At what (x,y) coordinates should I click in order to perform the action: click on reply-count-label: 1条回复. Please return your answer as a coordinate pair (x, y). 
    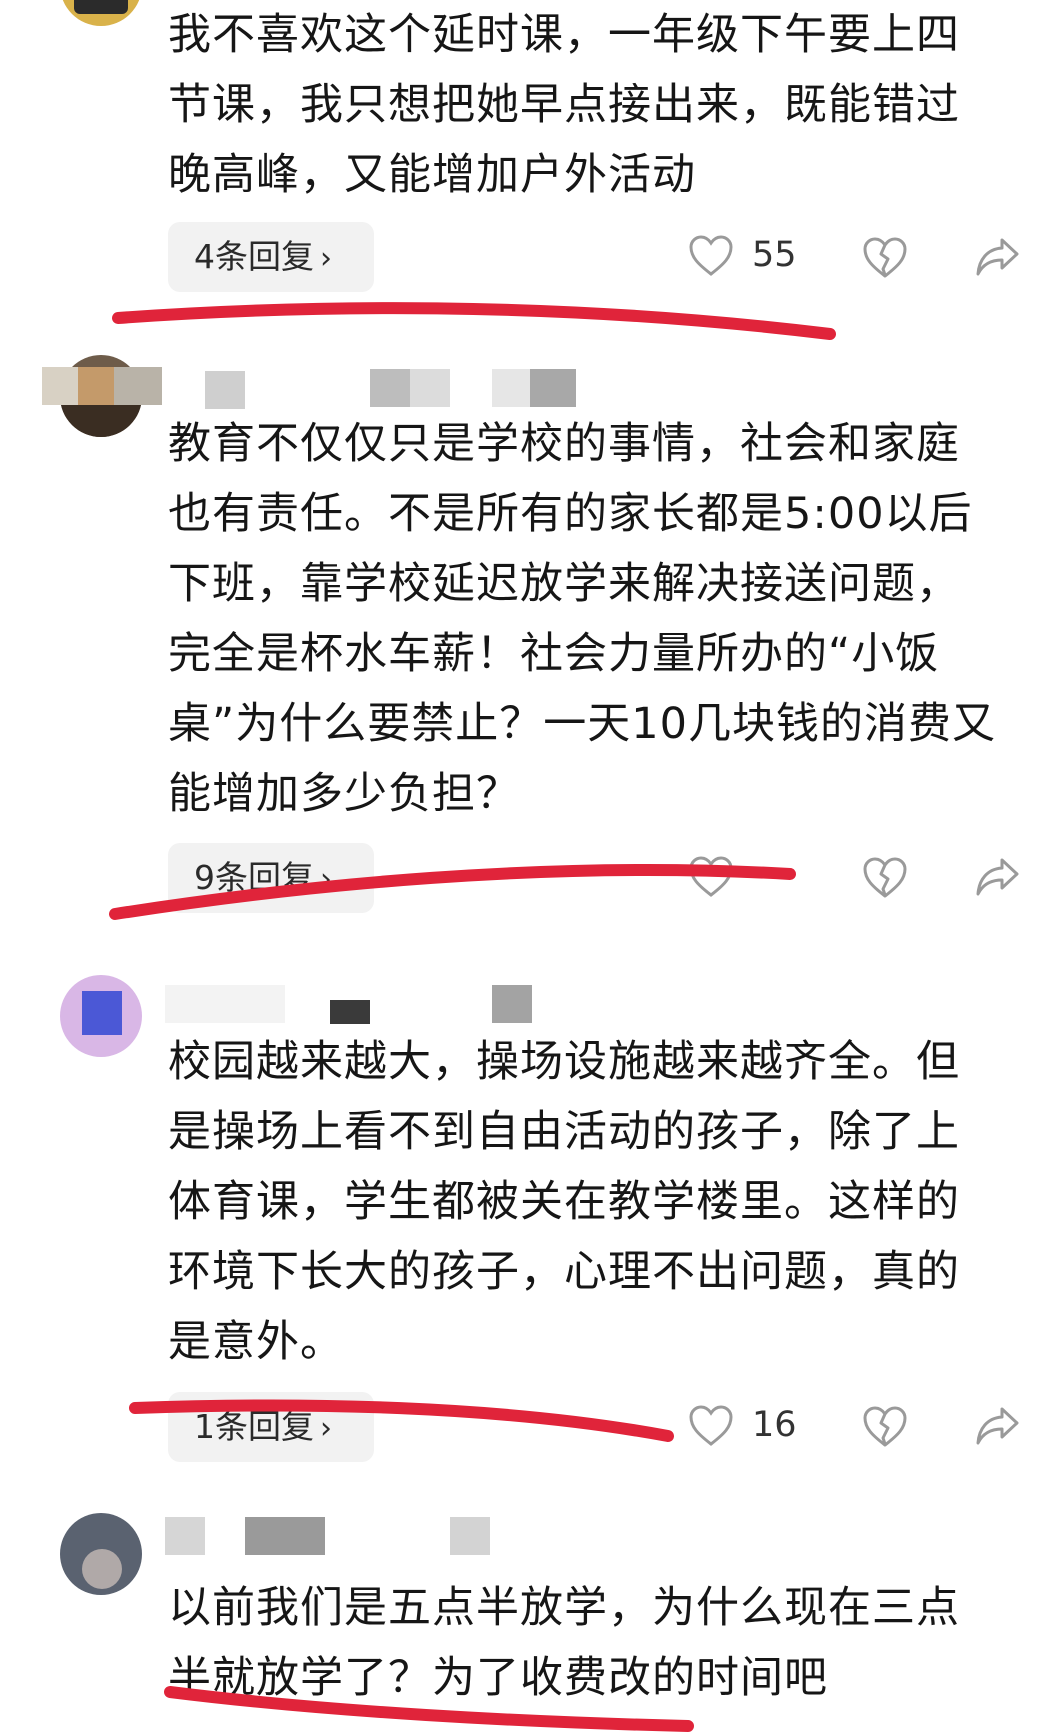
    Looking at the image, I should click on (254, 1426).